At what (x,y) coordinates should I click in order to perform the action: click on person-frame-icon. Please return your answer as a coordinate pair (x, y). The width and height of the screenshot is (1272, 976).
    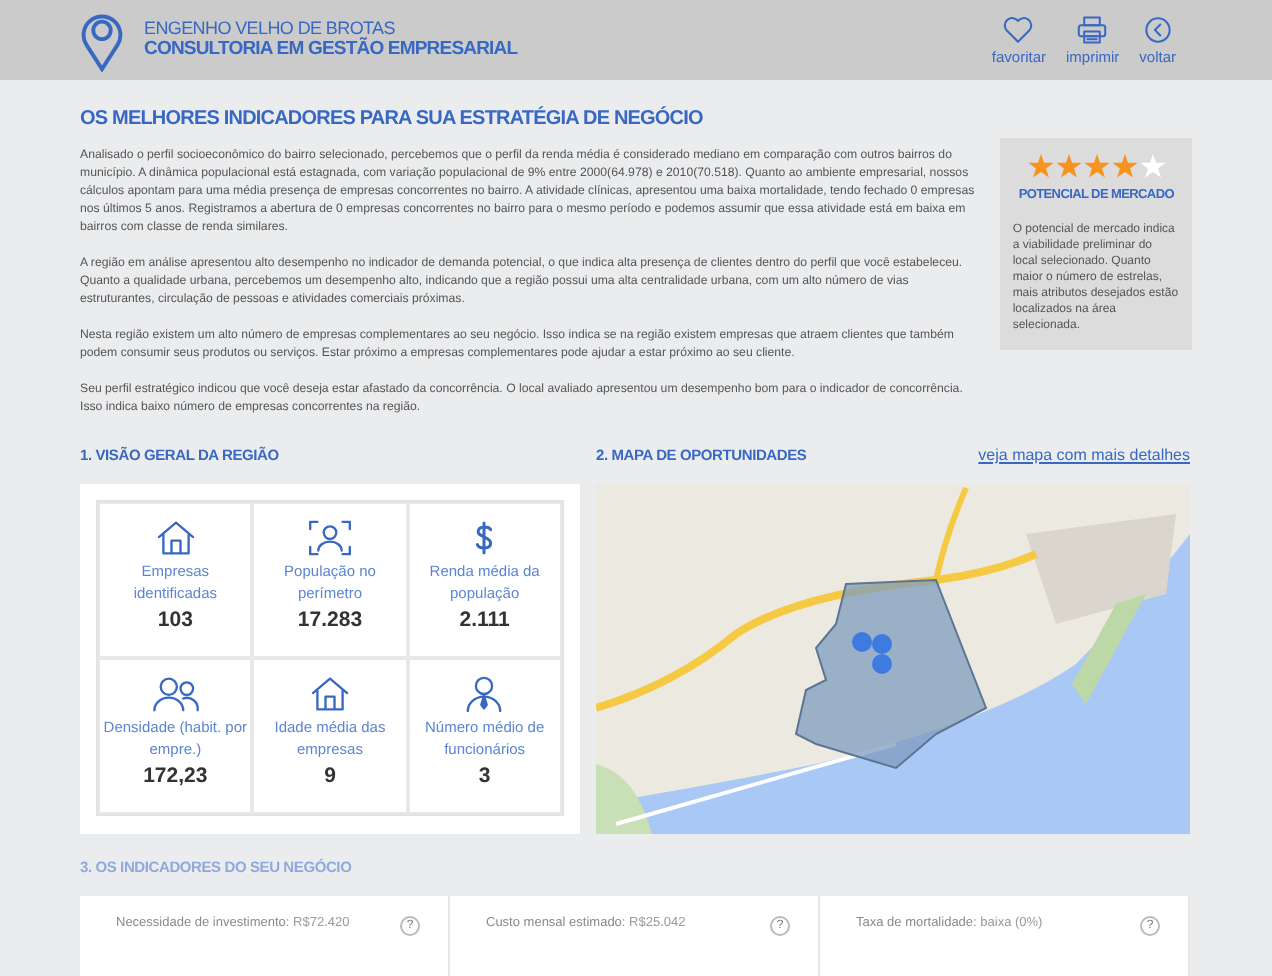
    Looking at the image, I should click on (329, 538).